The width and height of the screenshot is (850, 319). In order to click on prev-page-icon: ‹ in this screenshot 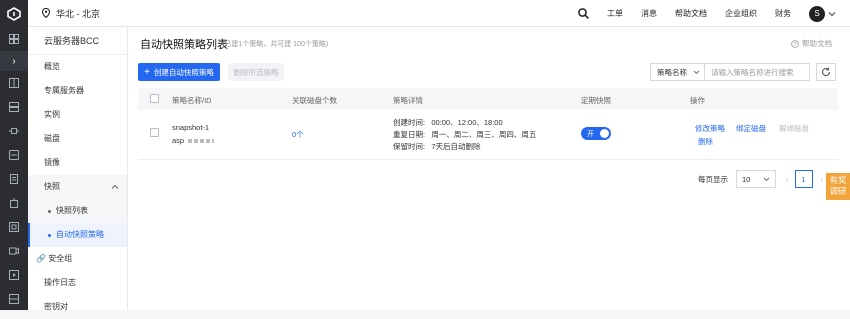, I will do `click(787, 179)`.